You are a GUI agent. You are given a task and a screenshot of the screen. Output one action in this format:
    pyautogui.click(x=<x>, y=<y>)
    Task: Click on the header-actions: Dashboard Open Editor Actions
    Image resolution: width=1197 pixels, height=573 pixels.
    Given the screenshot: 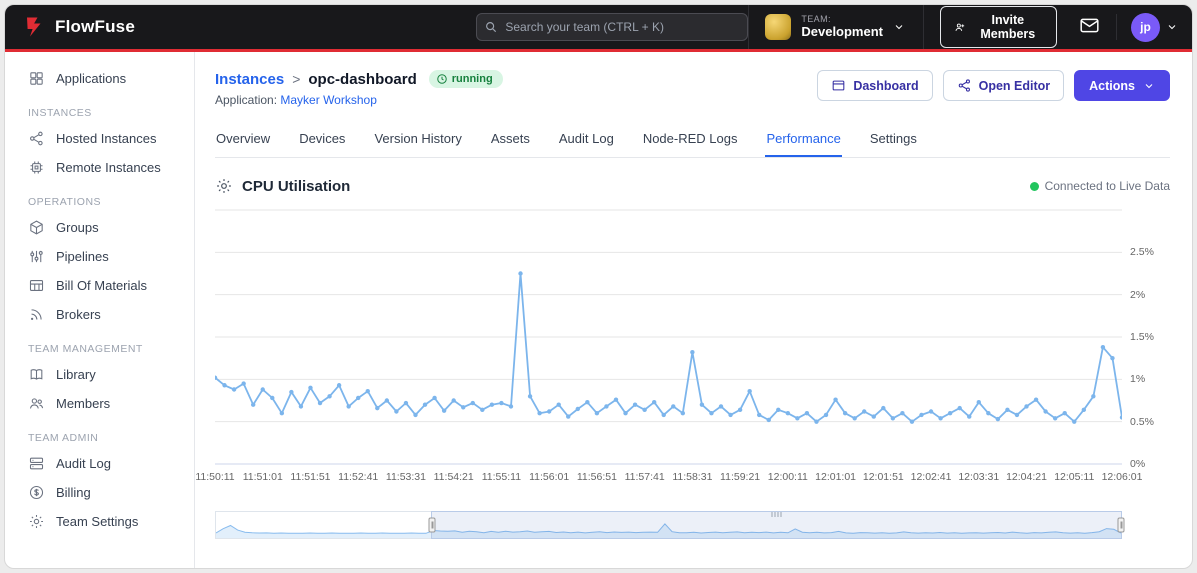 What is the action you would take?
    pyautogui.click(x=993, y=85)
    